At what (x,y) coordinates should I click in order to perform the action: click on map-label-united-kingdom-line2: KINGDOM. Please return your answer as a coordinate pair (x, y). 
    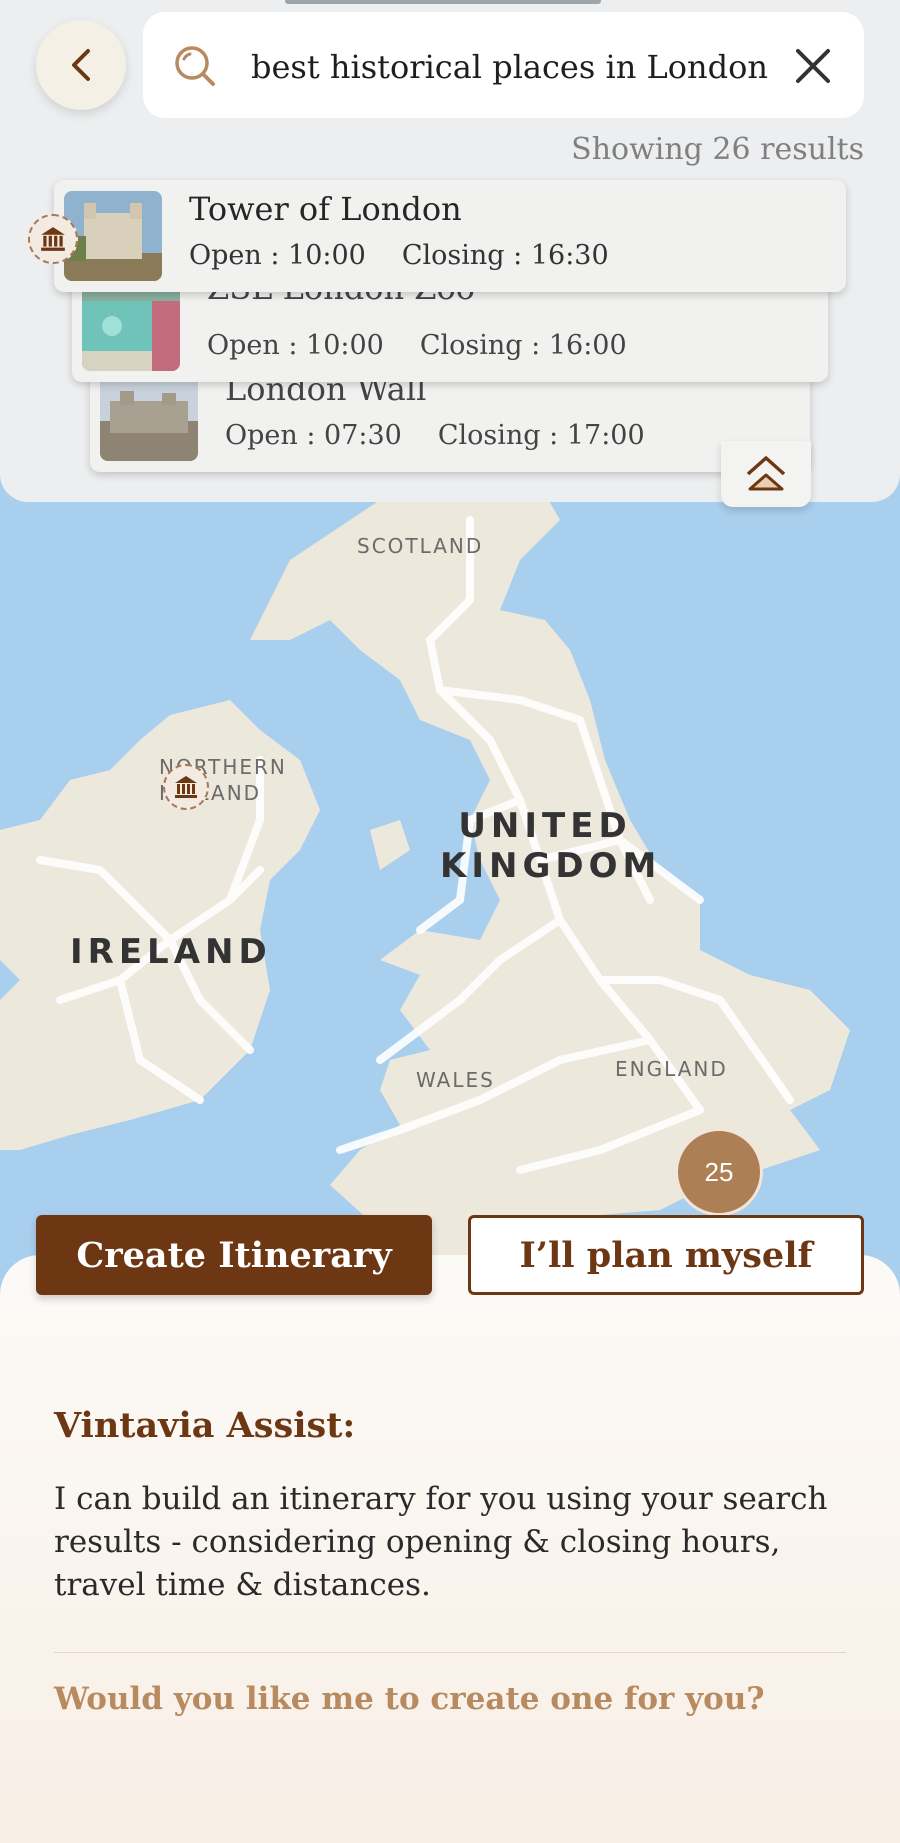
    Looking at the image, I should click on (551, 866).